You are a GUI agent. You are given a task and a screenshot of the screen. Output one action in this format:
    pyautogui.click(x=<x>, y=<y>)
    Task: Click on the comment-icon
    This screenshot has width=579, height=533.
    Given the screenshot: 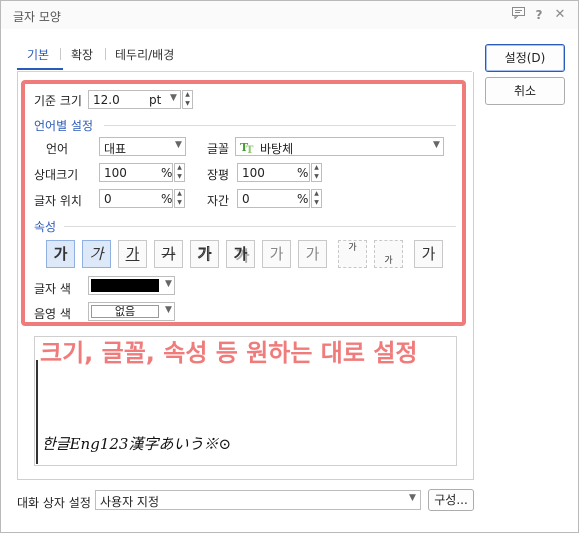 What is the action you would take?
    pyautogui.click(x=518, y=15)
    